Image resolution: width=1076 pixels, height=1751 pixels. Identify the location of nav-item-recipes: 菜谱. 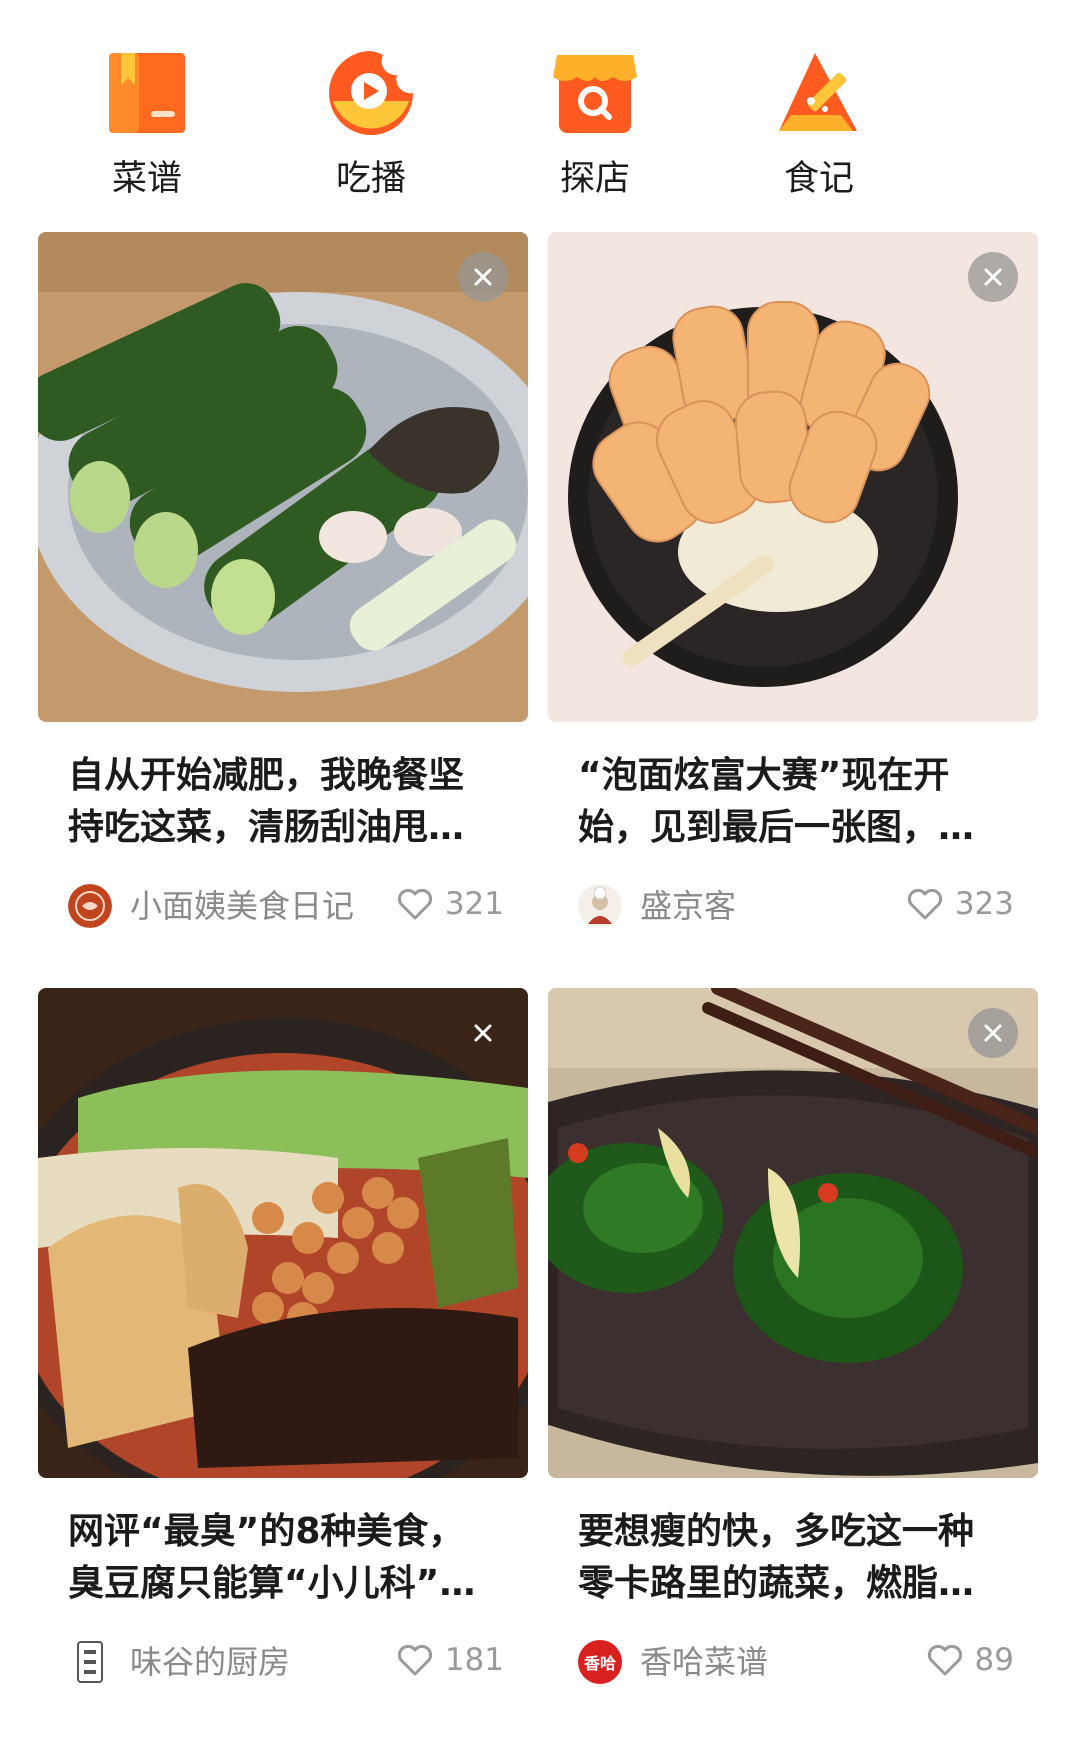
(147, 122).